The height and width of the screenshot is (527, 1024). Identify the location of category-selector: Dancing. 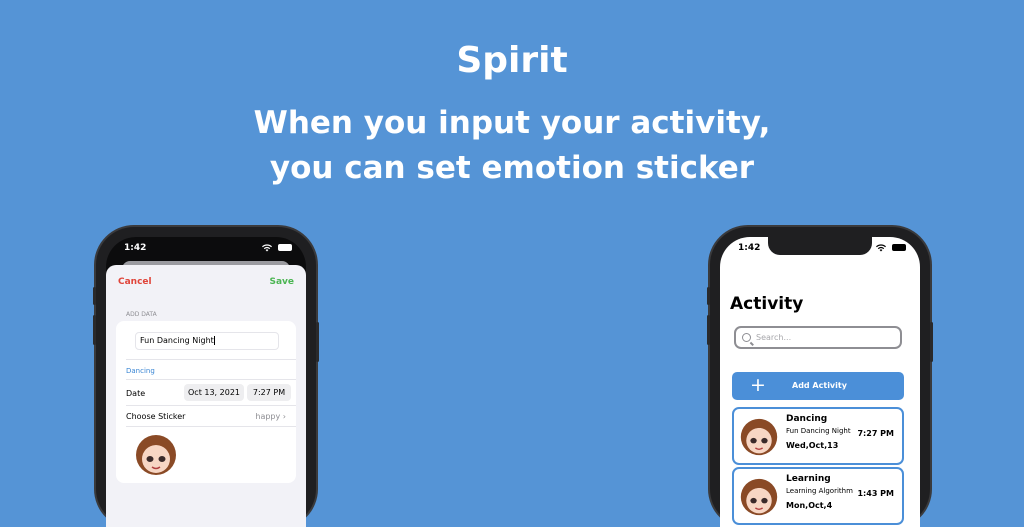
(140, 371).